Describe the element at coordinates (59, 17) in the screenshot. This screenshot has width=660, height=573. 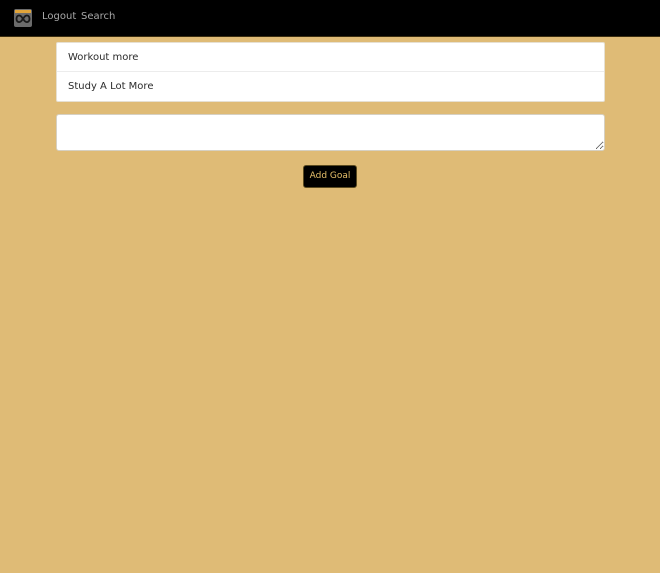
I see `logout-link: Logout` at that location.